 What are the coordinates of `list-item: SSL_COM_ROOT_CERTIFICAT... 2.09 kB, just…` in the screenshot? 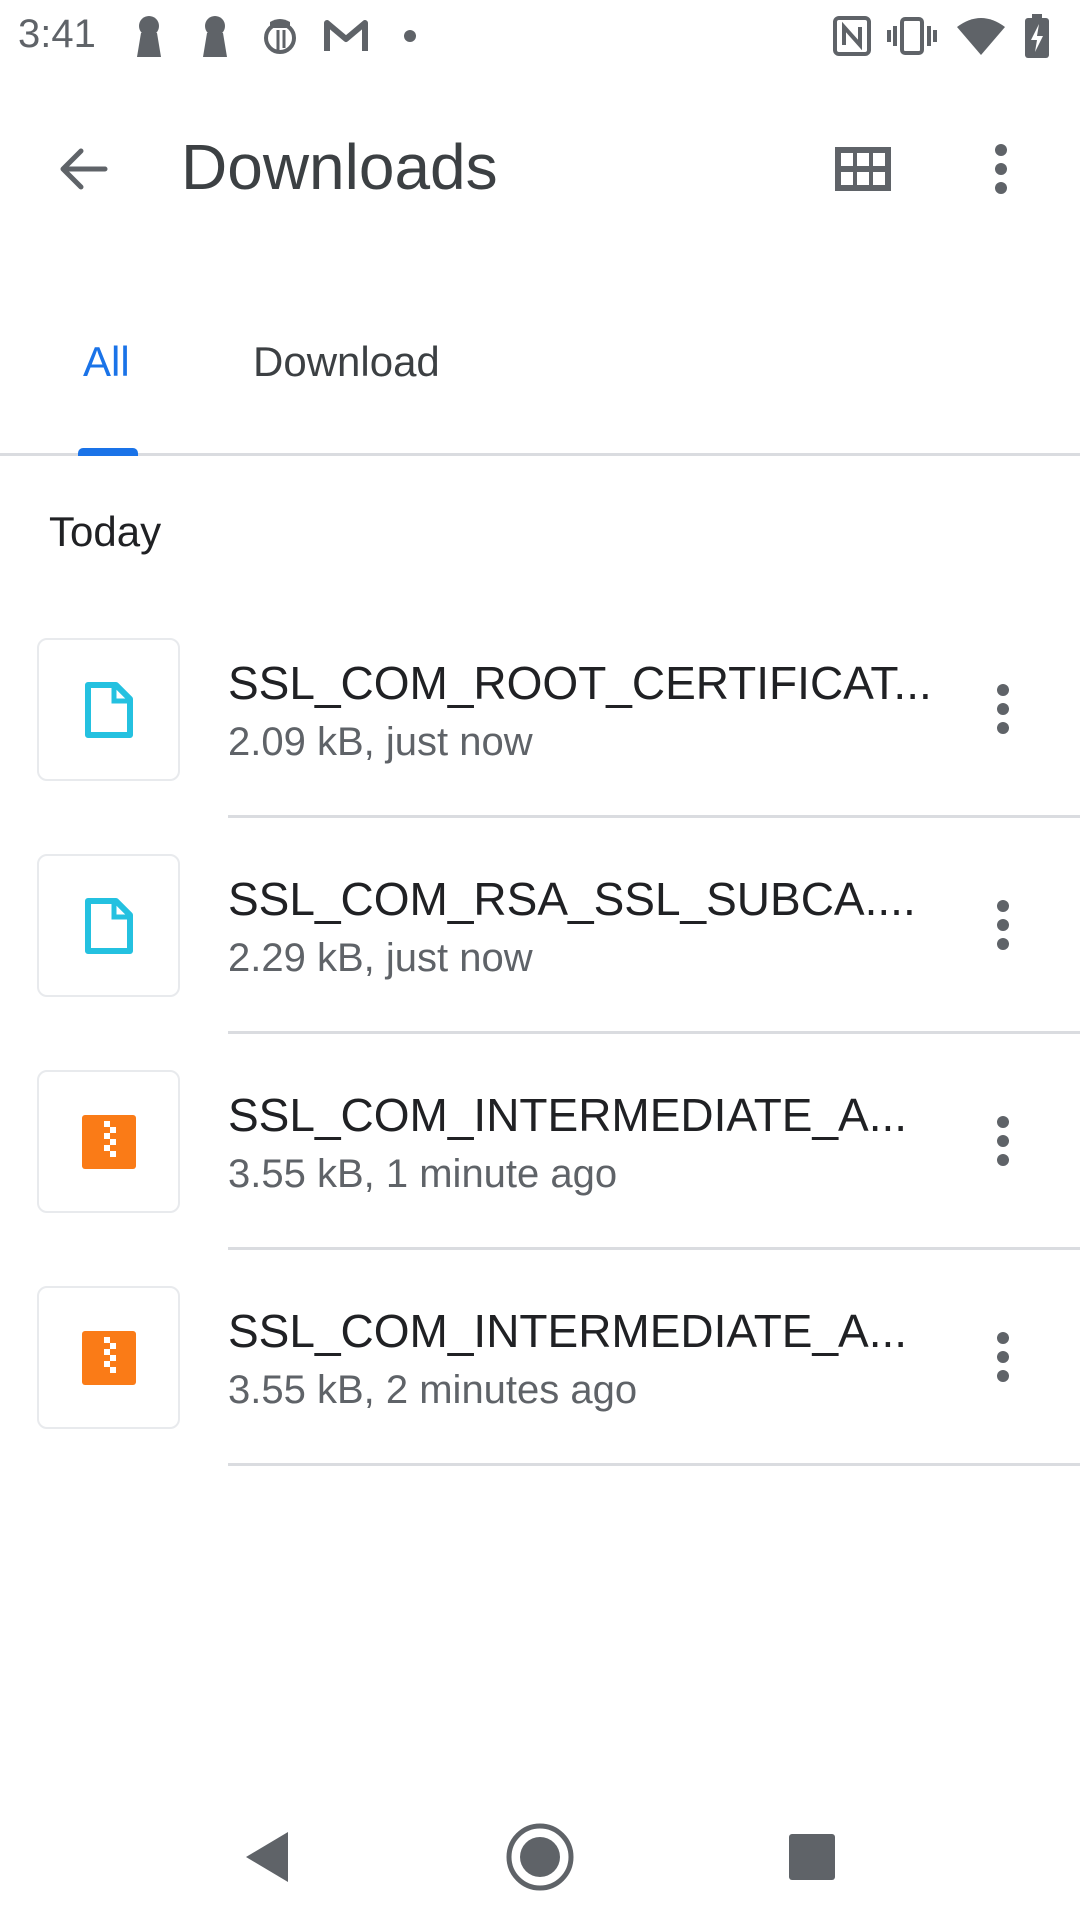 It's located at (540, 728).